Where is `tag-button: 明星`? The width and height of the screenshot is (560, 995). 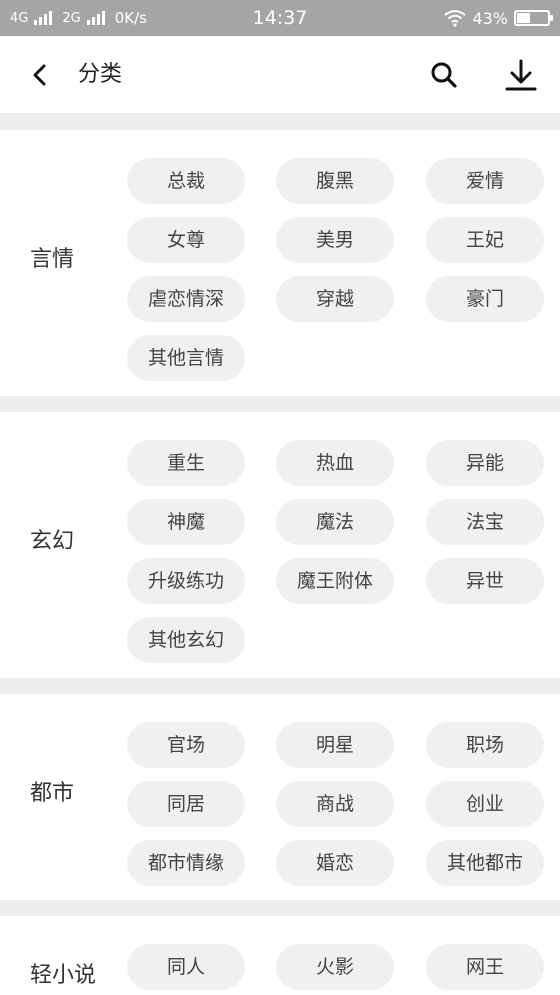 tag-button: 明星 is located at coordinates (335, 745).